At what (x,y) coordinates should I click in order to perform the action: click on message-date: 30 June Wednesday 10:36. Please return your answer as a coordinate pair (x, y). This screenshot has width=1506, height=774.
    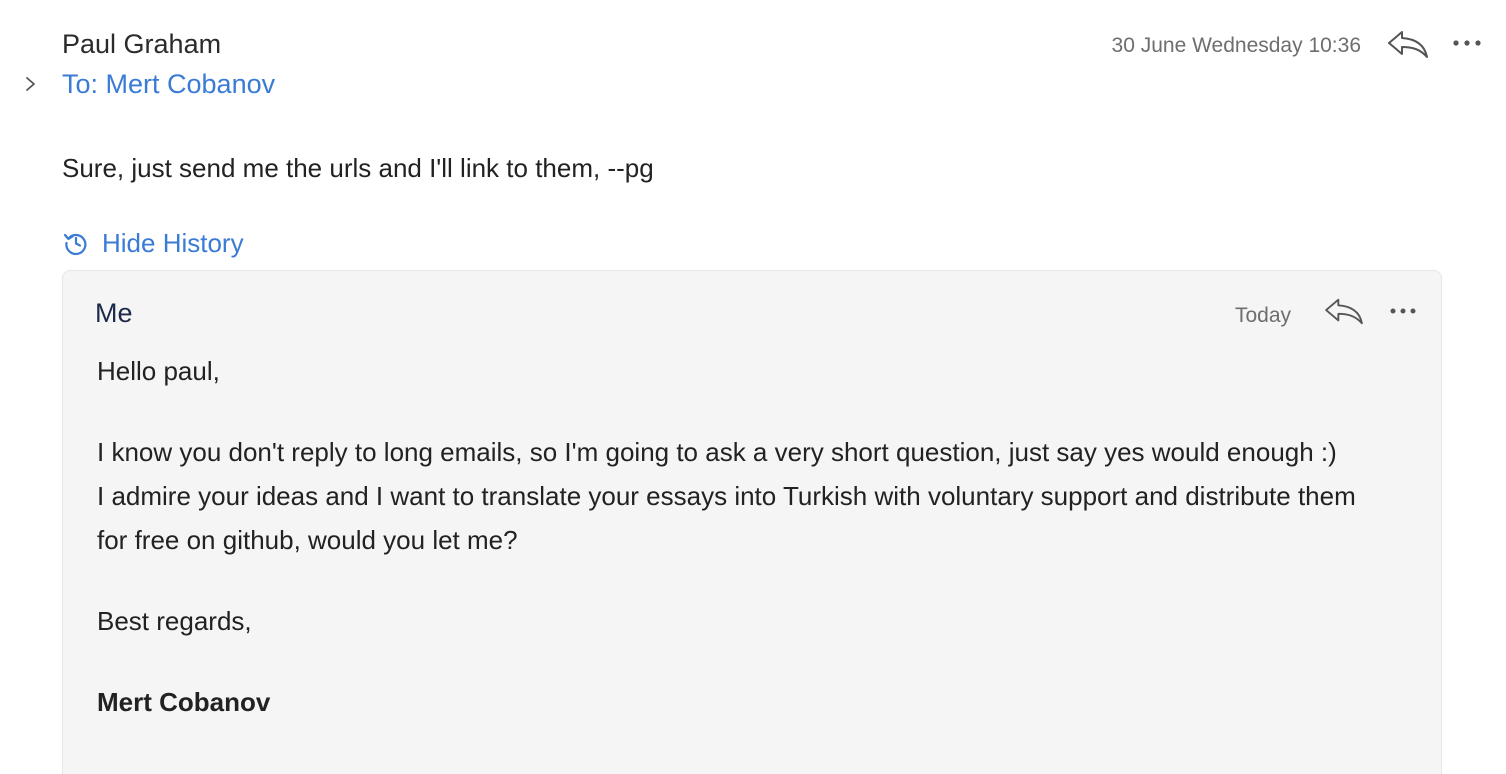
    Looking at the image, I should click on (1236, 45).